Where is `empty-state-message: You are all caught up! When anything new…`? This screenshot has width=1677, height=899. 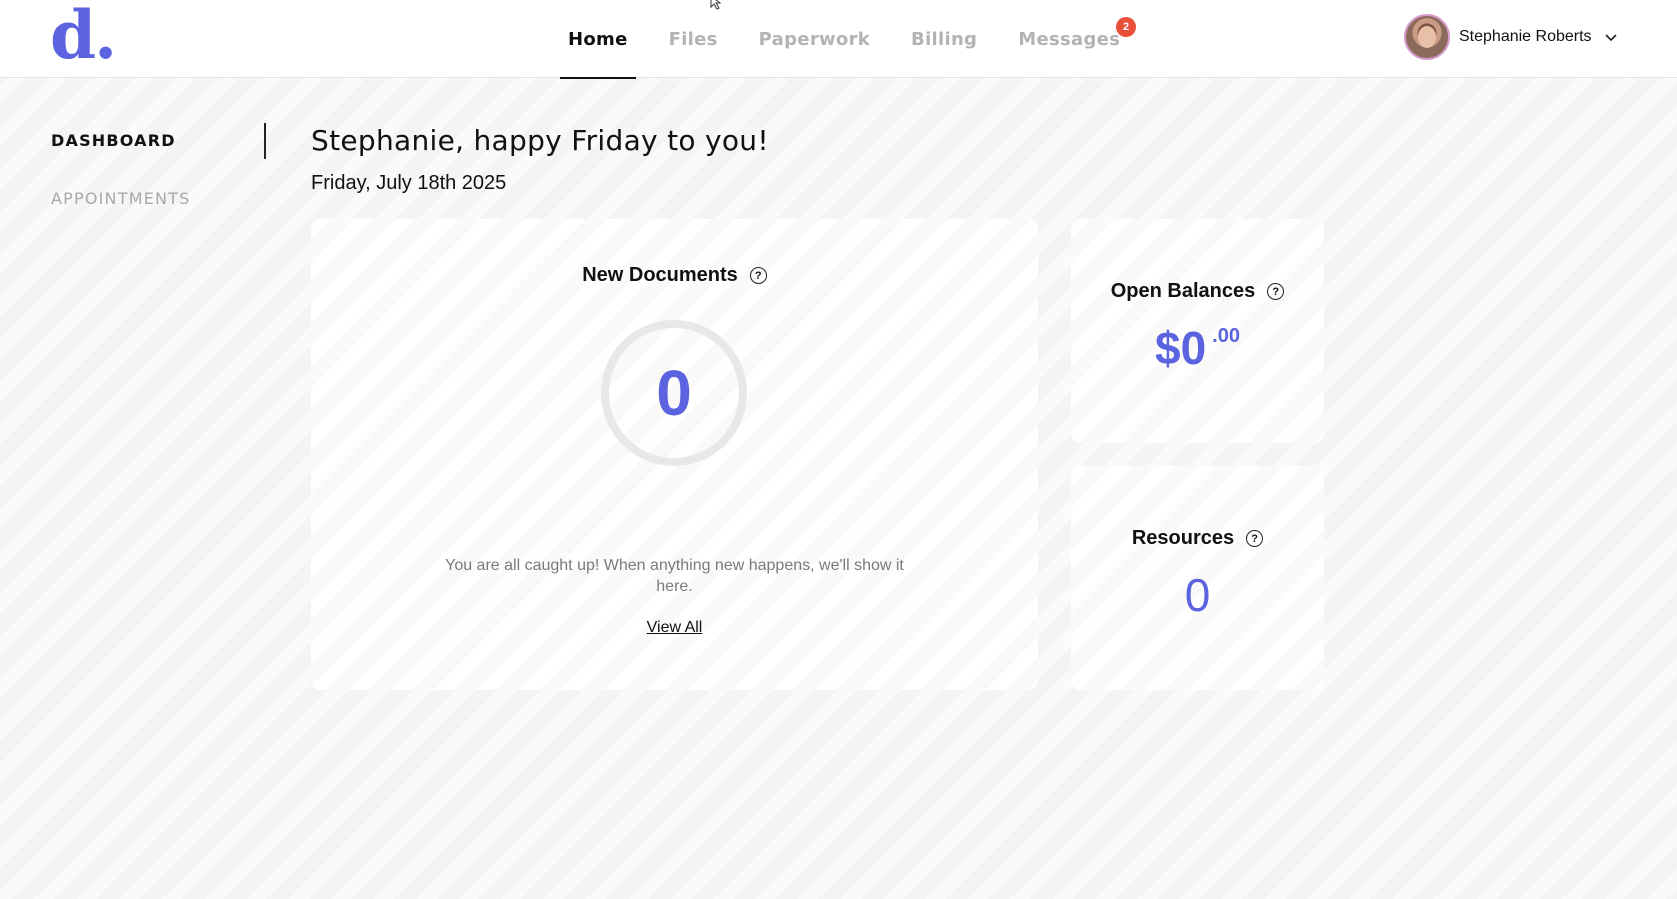
empty-state-message: You are all caught up! When anything new… is located at coordinates (674, 576).